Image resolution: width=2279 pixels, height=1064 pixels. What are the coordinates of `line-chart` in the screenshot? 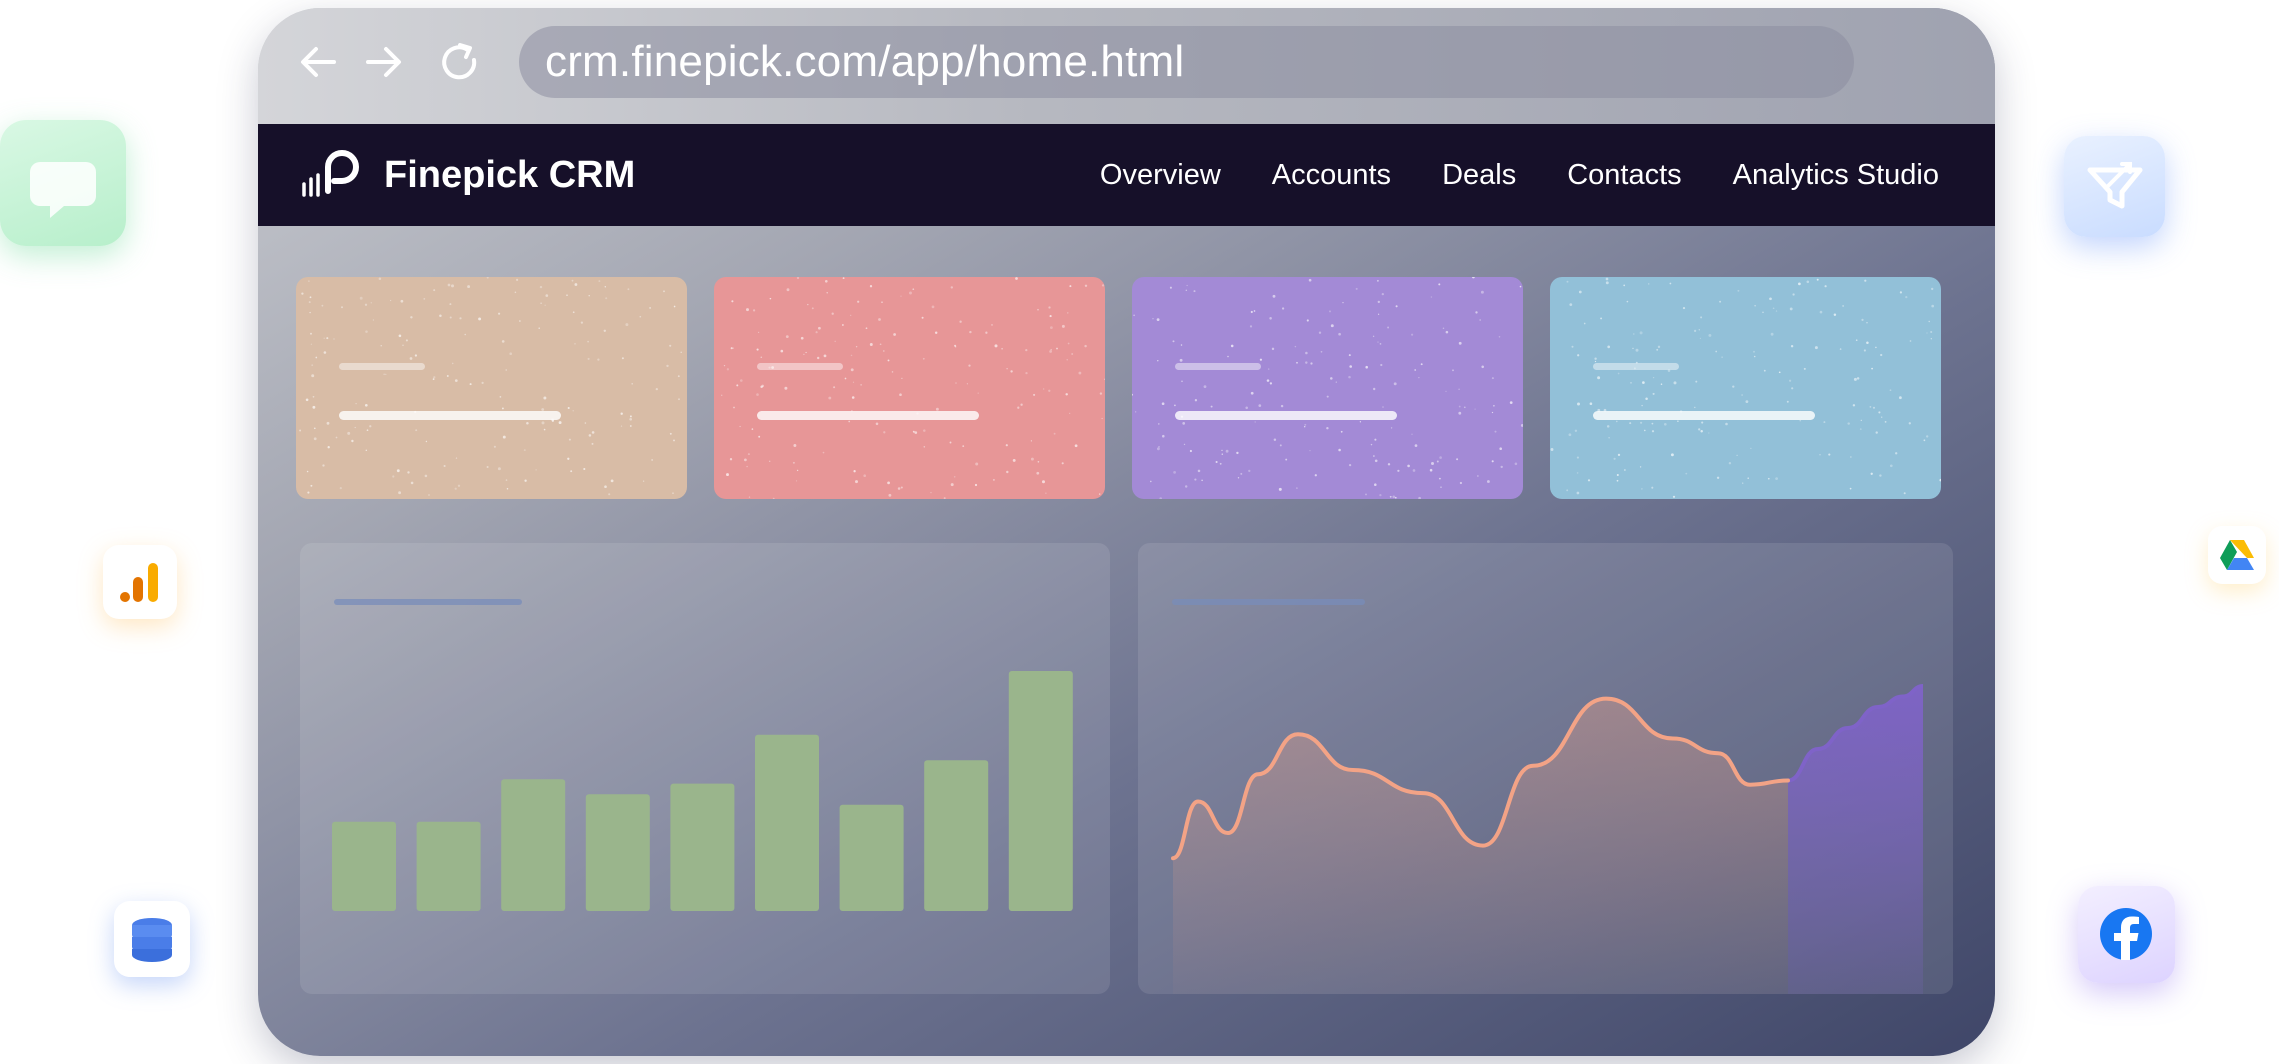 It's located at (1547, 839).